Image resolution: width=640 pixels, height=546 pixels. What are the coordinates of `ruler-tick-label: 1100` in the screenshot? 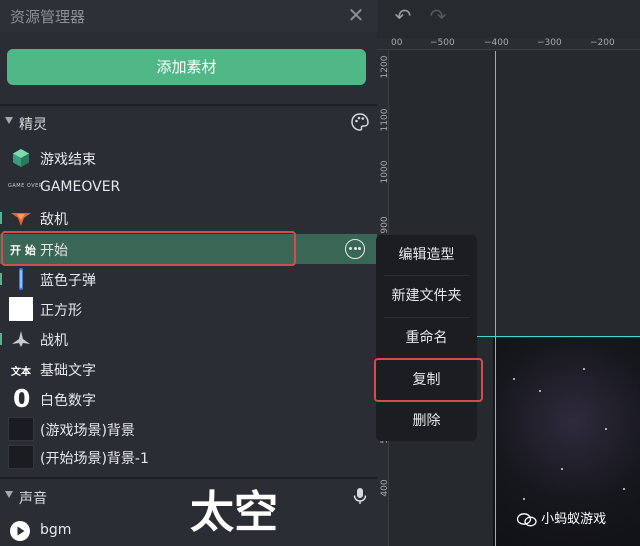 It's located at (385, 120).